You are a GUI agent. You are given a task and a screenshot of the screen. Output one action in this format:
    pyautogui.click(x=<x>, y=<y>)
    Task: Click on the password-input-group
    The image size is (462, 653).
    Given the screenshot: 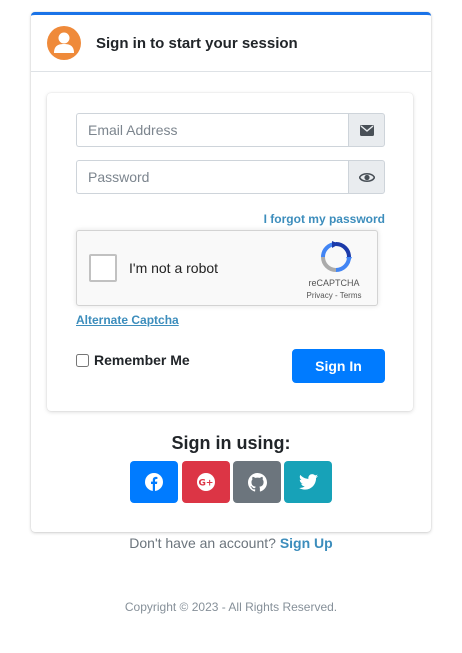 What is the action you would take?
    pyautogui.click(x=230, y=177)
    